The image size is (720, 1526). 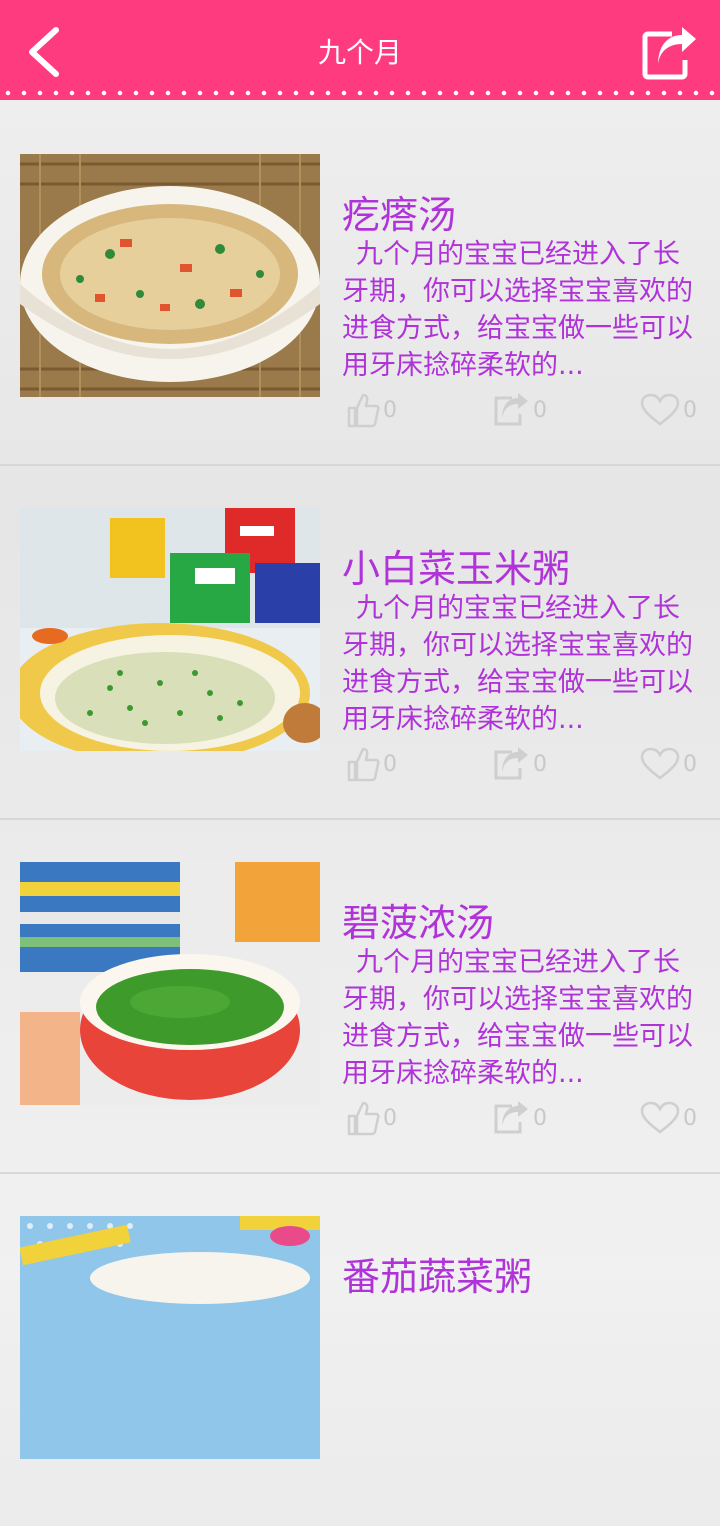 I want to click on back-button, so click(x=44, y=52).